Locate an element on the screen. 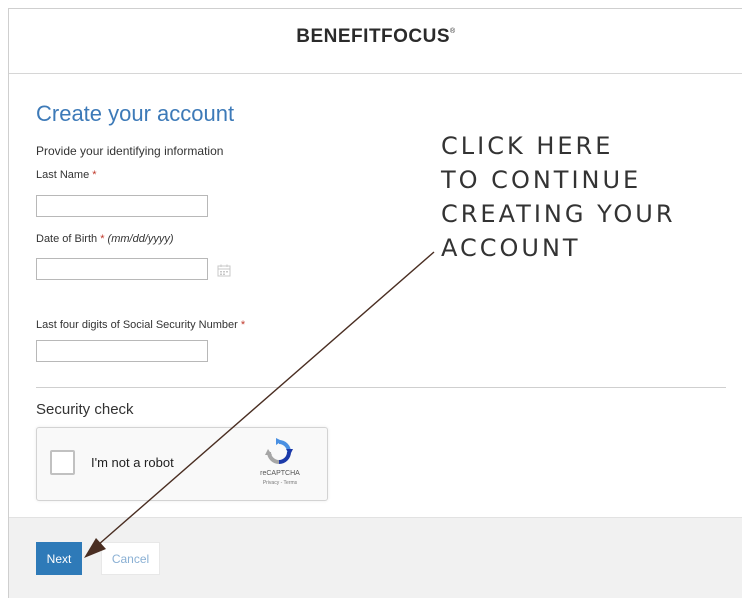 The height and width of the screenshot is (603, 742). dob-format-hint: (mm/dd/yyyy) is located at coordinates (140, 239).